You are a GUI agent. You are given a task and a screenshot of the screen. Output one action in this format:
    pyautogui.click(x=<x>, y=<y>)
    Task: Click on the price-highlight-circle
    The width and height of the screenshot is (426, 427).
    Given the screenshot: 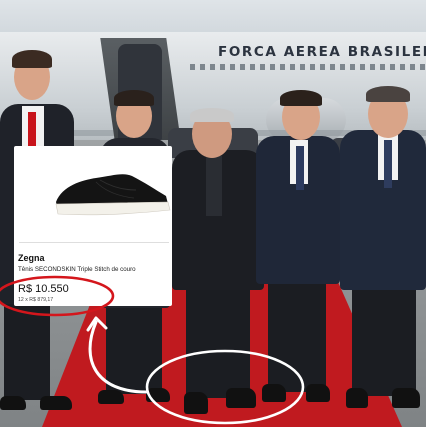 What is the action you would take?
    pyautogui.click(x=57, y=296)
    